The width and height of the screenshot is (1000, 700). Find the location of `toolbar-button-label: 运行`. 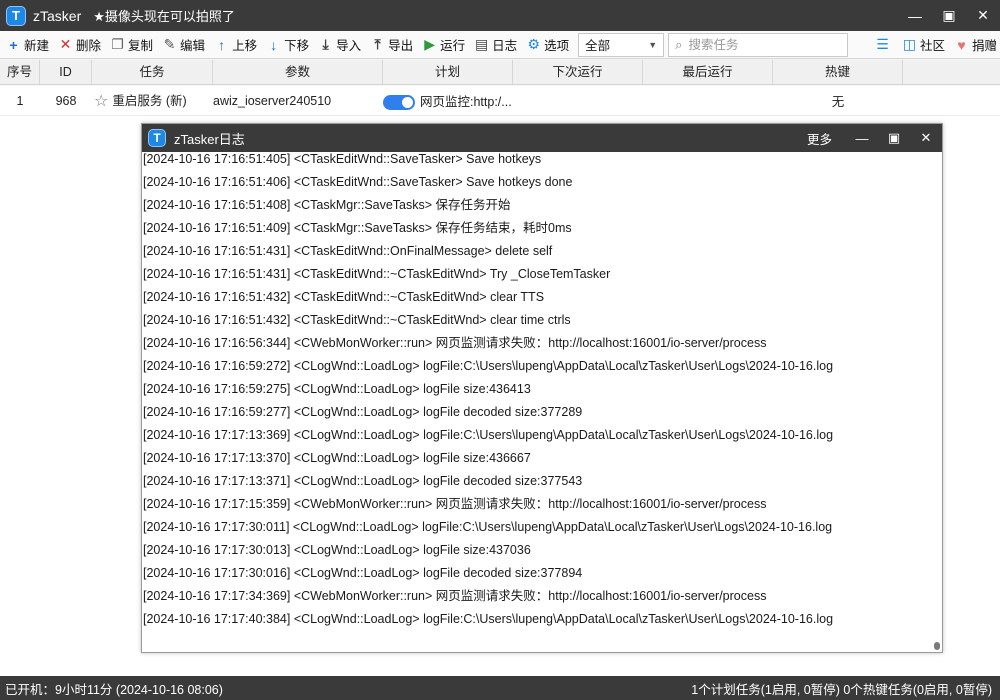

toolbar-button-label: 运行 is located at coordinates (453, 46).